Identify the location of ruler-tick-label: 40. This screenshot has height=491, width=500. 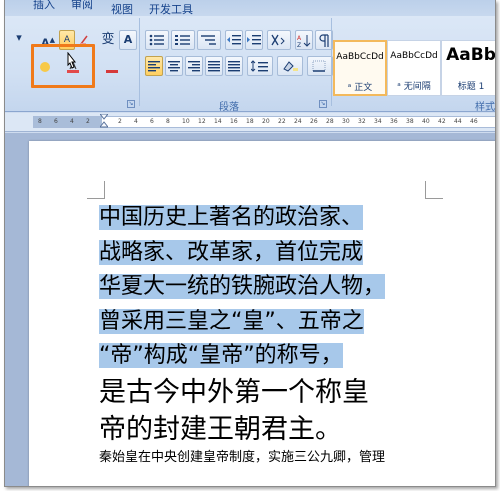
(426, 121).